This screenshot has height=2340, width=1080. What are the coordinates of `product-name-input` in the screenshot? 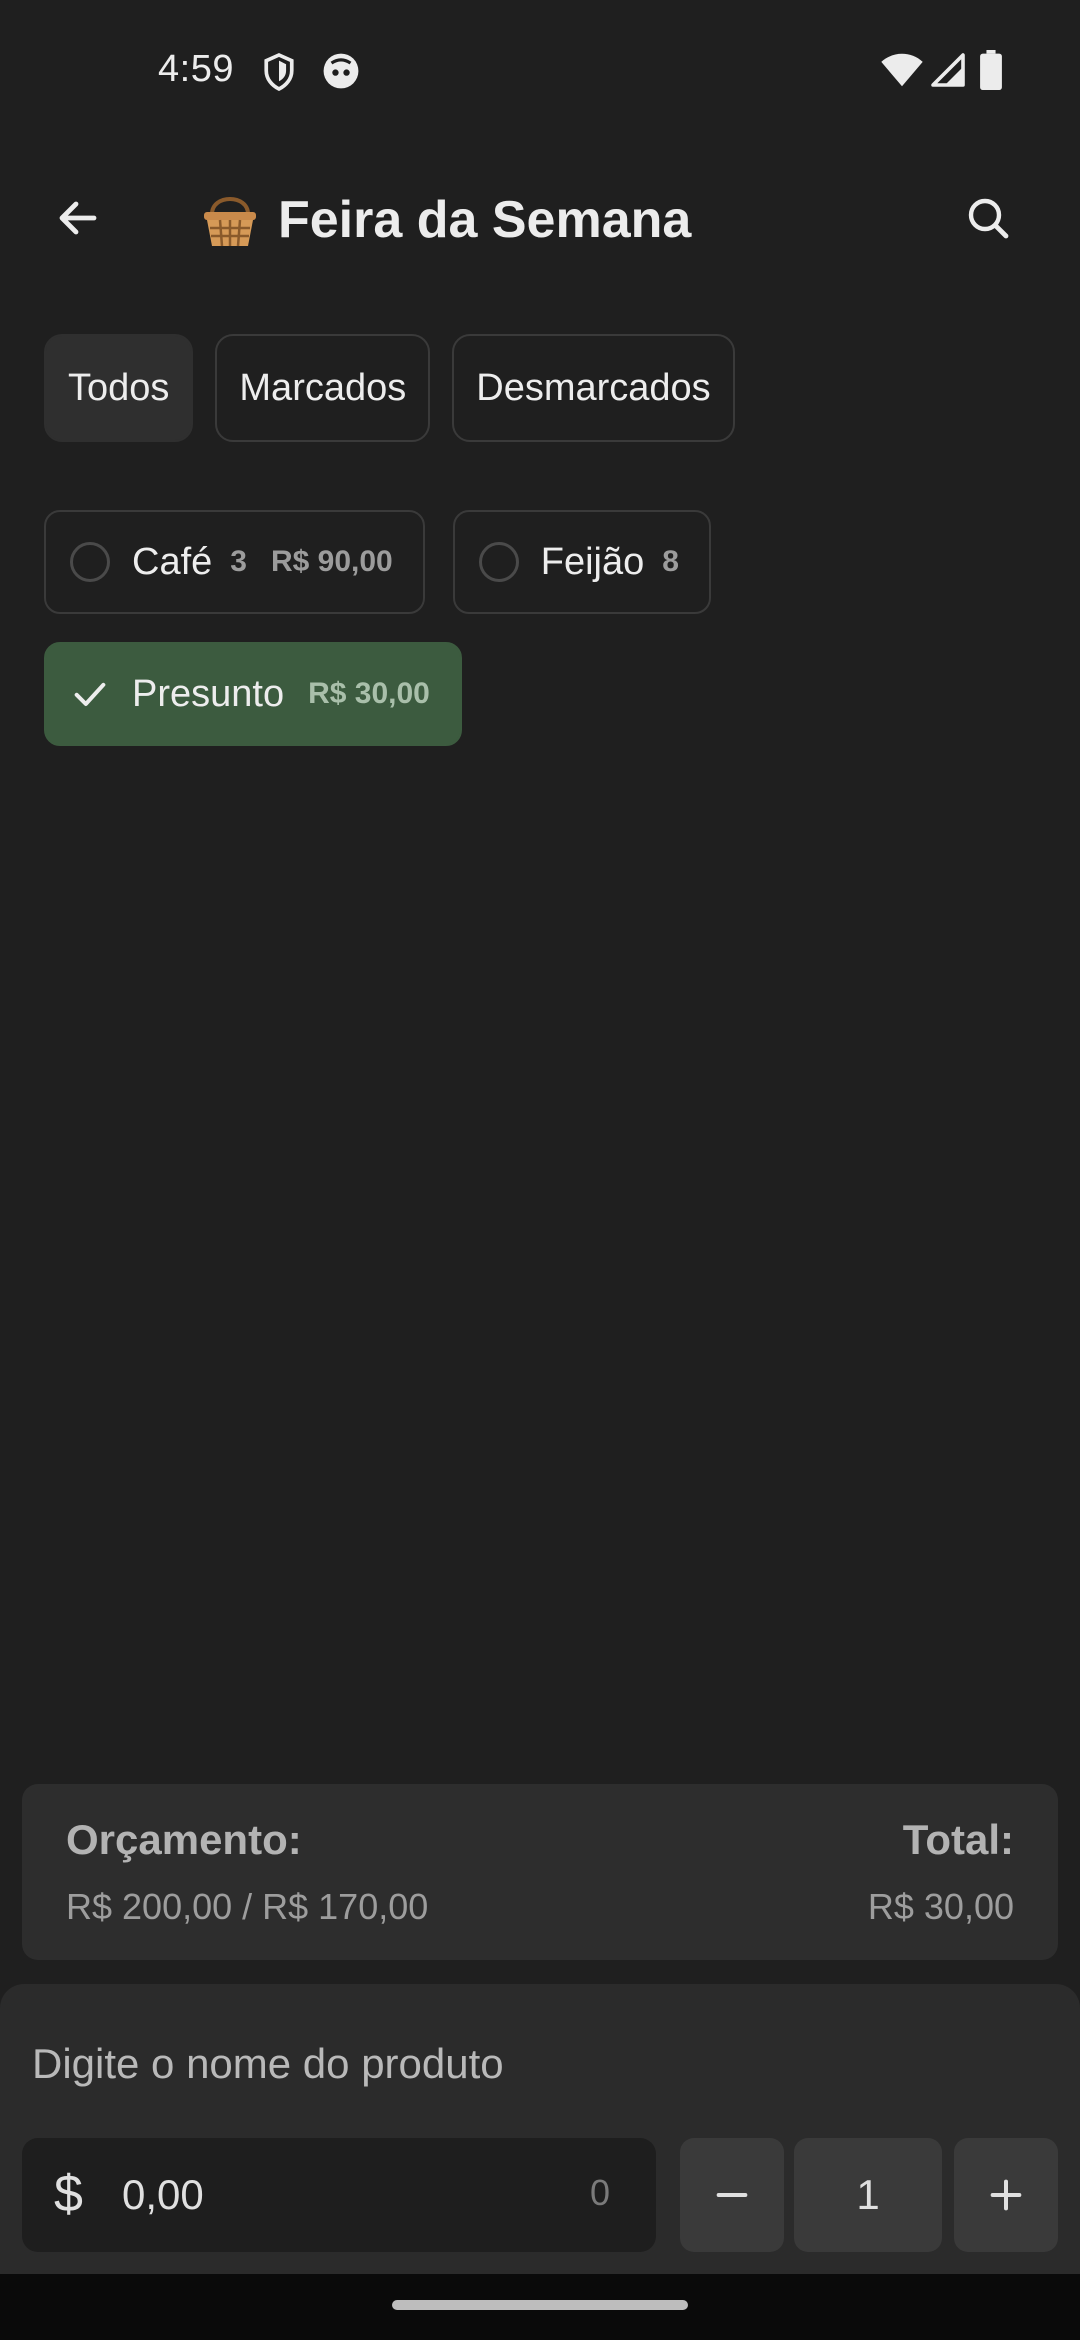 It's located at (532, 2064).